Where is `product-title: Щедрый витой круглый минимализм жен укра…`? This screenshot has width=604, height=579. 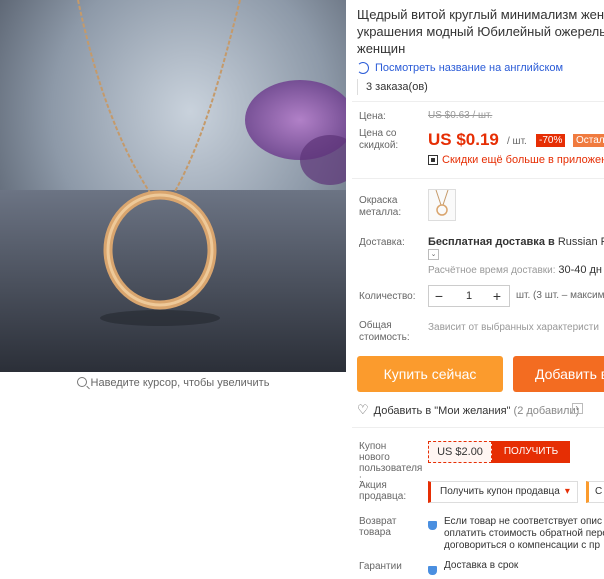
product-title: Щедрый витой круглый минимализм жен укра… is located at coordinates (480, 31).